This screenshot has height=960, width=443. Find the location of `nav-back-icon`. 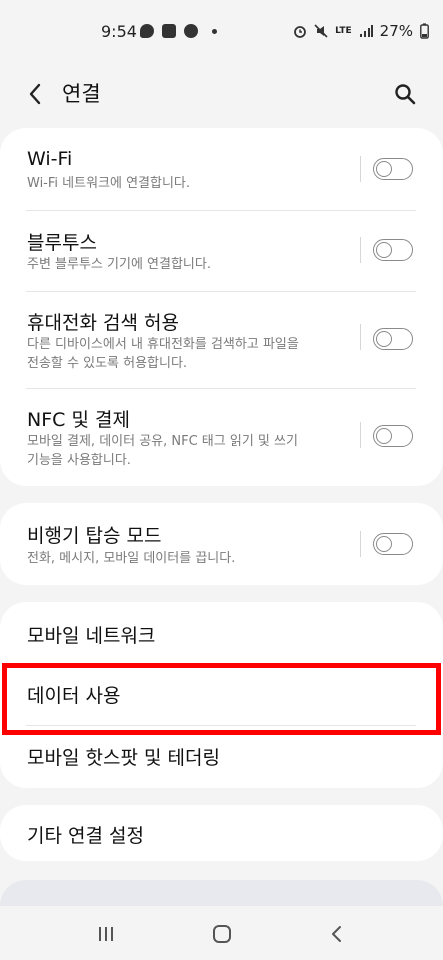

nav-back-icon is located at coordinates (336, 934).